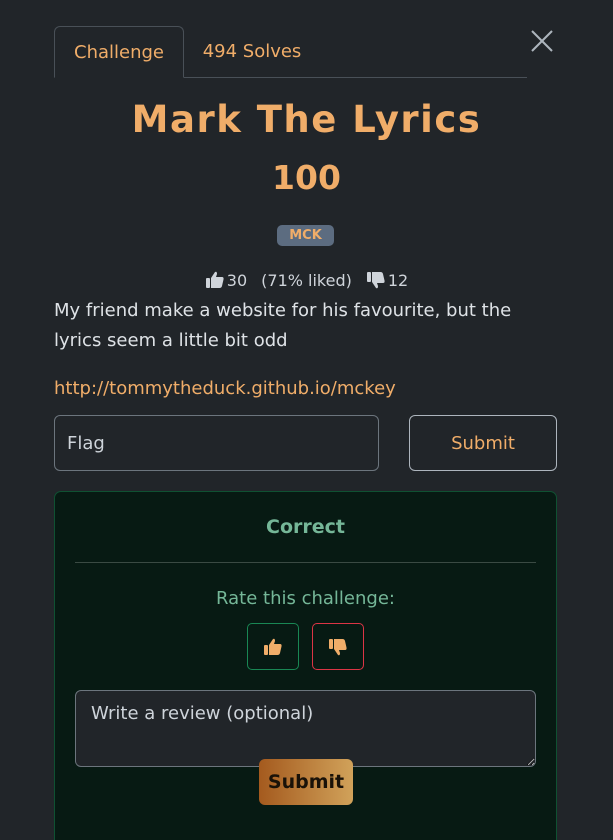  I want to click on result-status: Correct, so click(305, 527).